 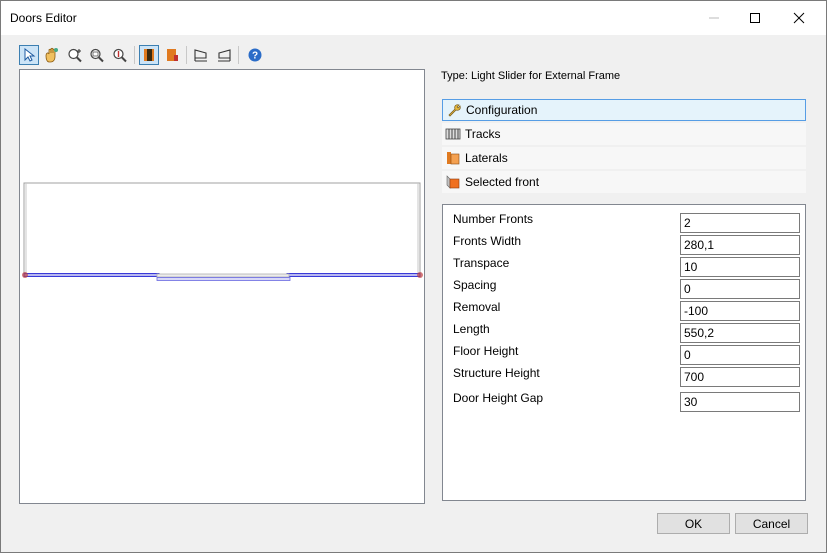 I want to click on pointer-tool, so click(x=29, y=55).